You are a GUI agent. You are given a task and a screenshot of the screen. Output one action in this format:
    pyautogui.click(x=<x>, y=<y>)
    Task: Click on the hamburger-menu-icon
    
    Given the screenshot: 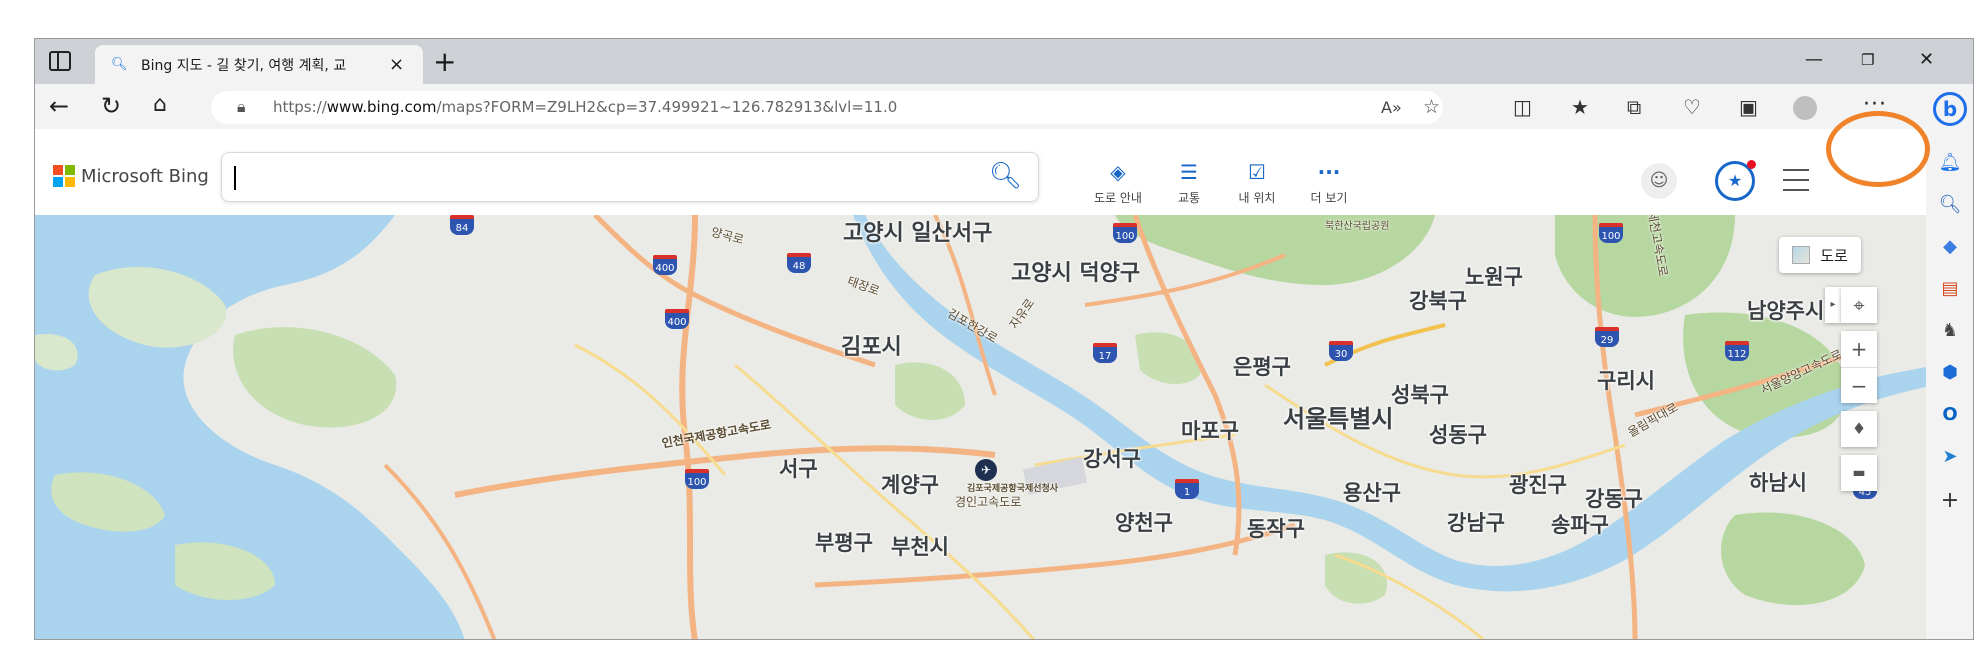 What is the action you would take?
    pyautogui.click(x=1796, y=180)
    